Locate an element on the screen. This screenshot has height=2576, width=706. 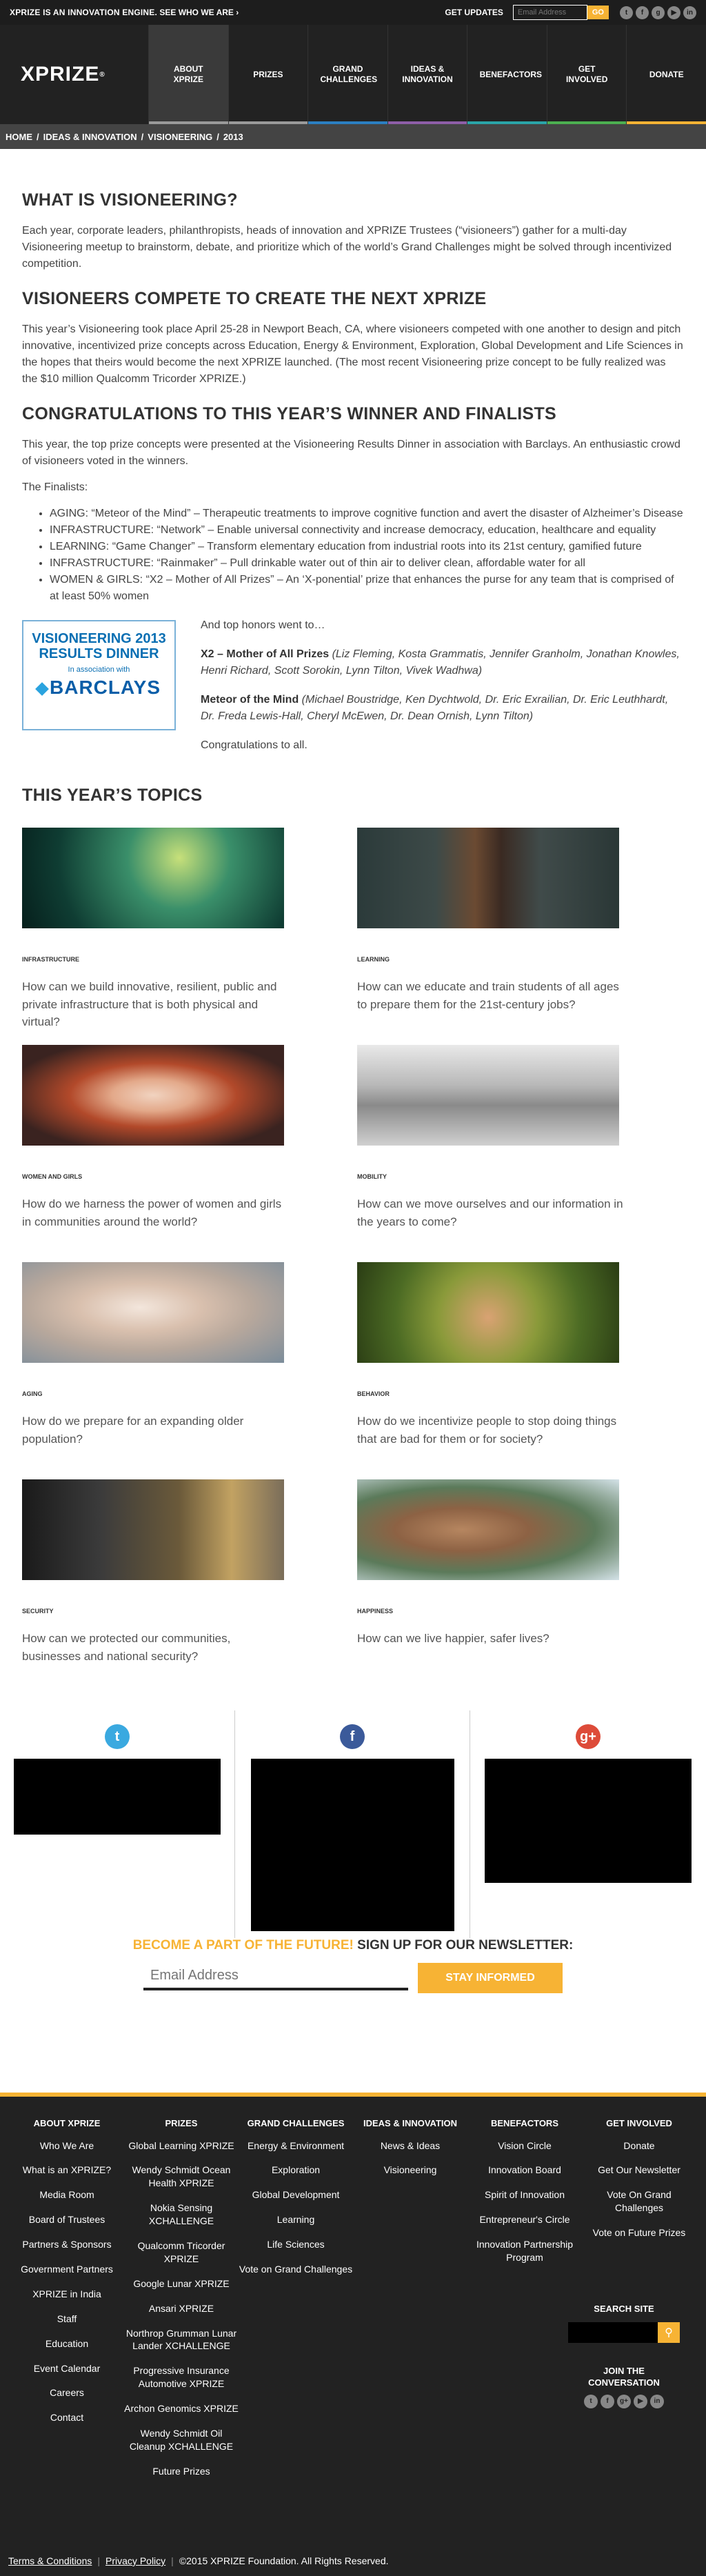
nav-item-ideas-innovation: IDEAS & INNOVATION is located at coordinates (427, 74).